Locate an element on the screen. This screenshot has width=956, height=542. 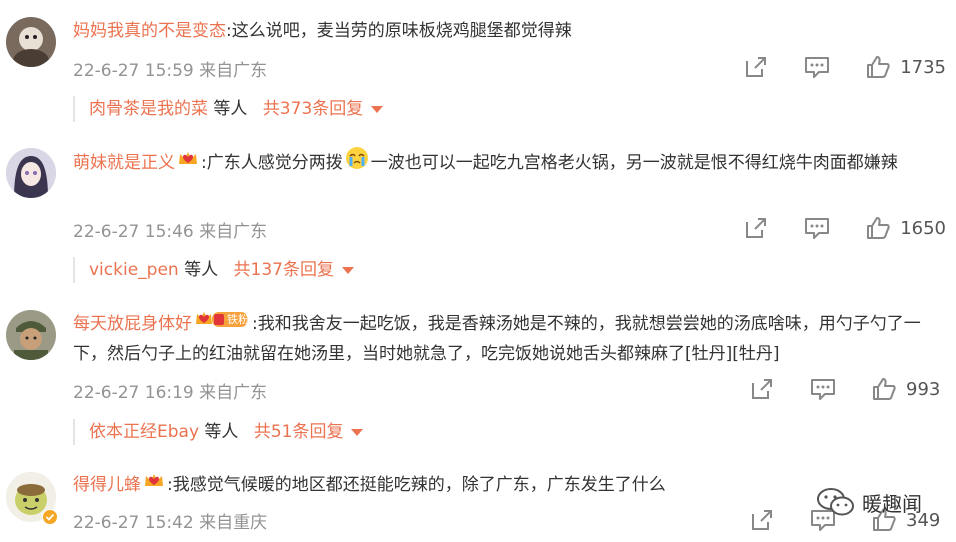
comment-text: 妈妈我真的不是变态:这么说吧，麦当劳的原味板烧鸡腿堡都觉得辣 is located at coordinates (508, 31).